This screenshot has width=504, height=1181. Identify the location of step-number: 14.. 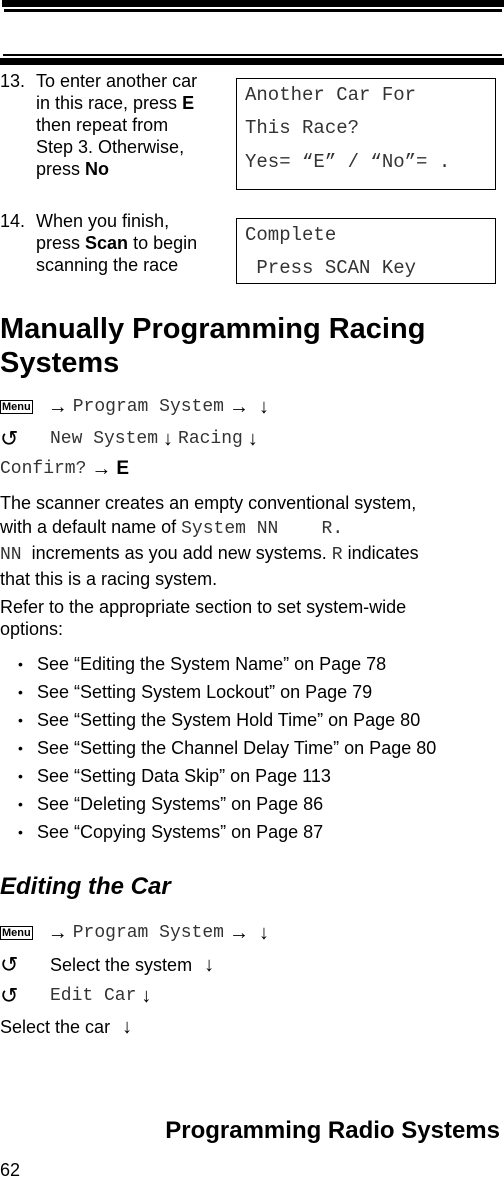
(13, 221).